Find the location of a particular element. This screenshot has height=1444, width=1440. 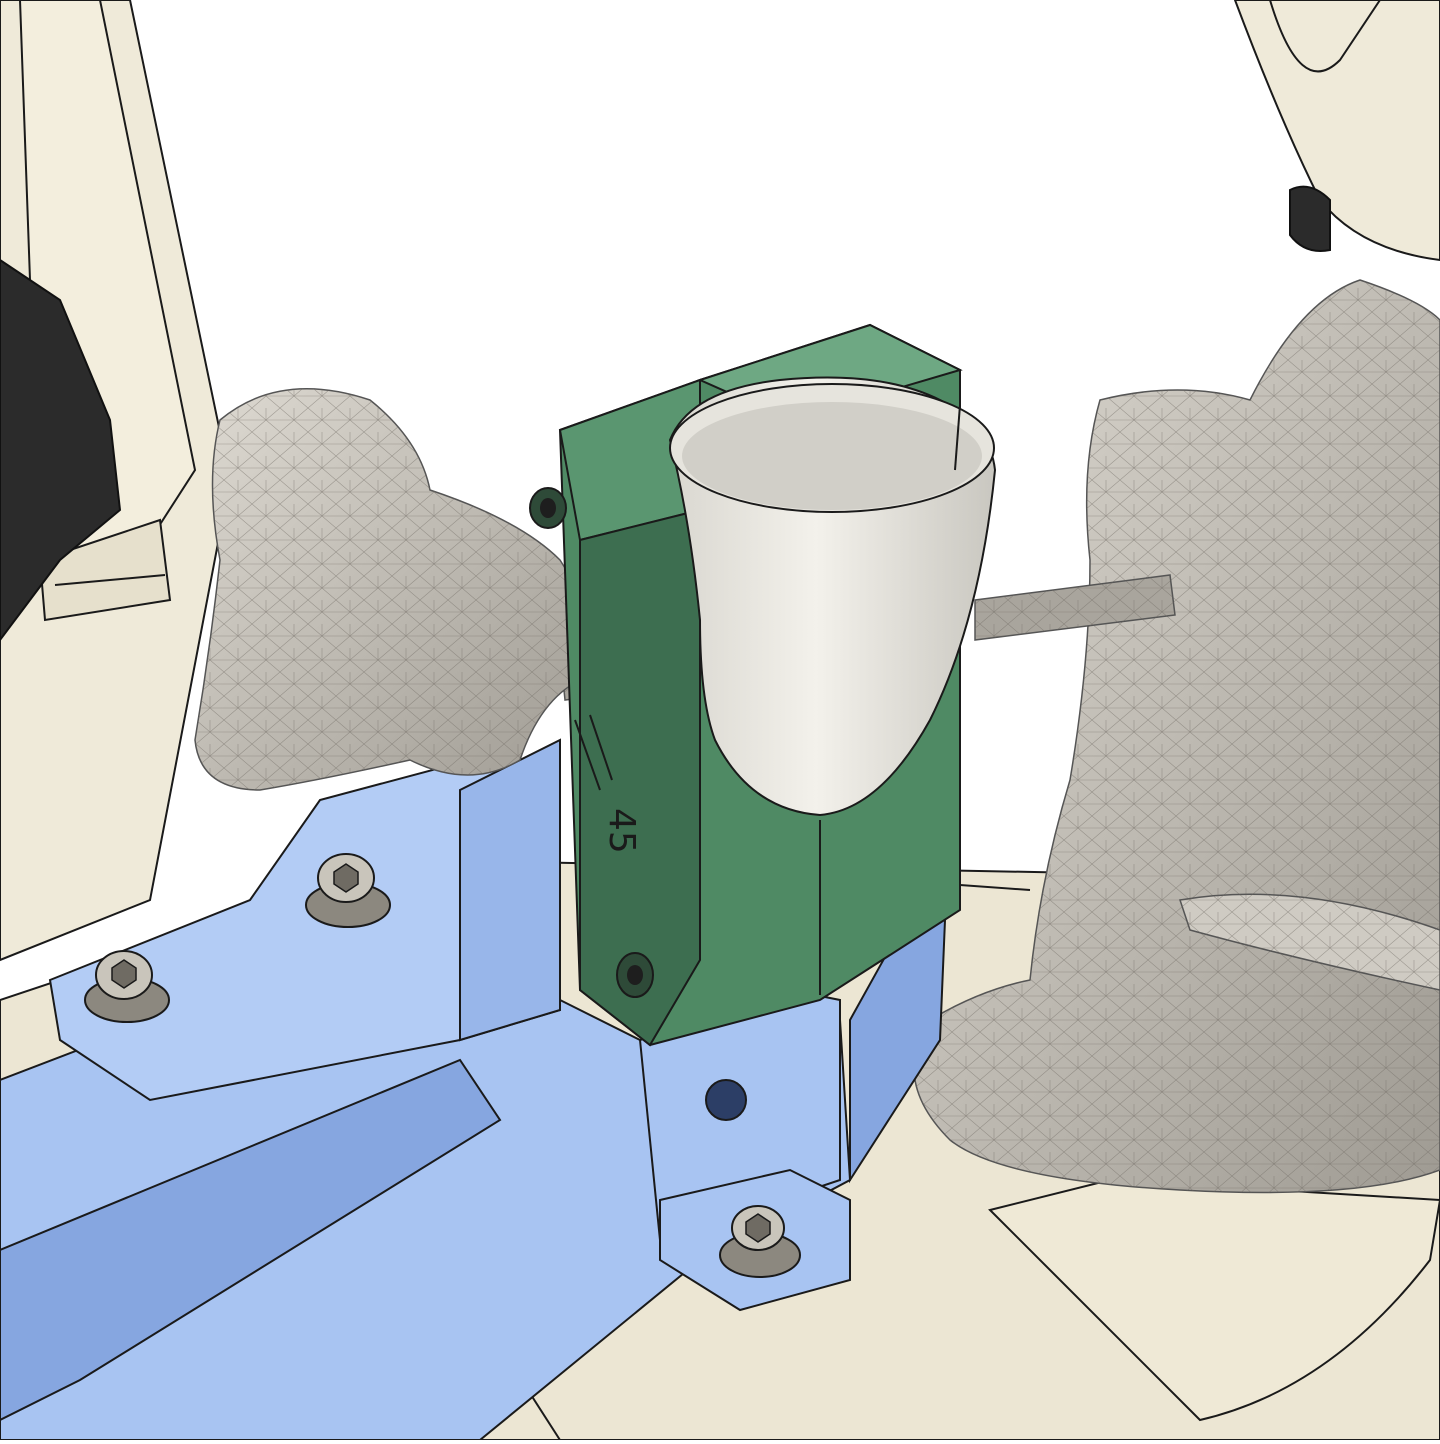

angle-engraving: 45 is located at coordinates (621, 831).